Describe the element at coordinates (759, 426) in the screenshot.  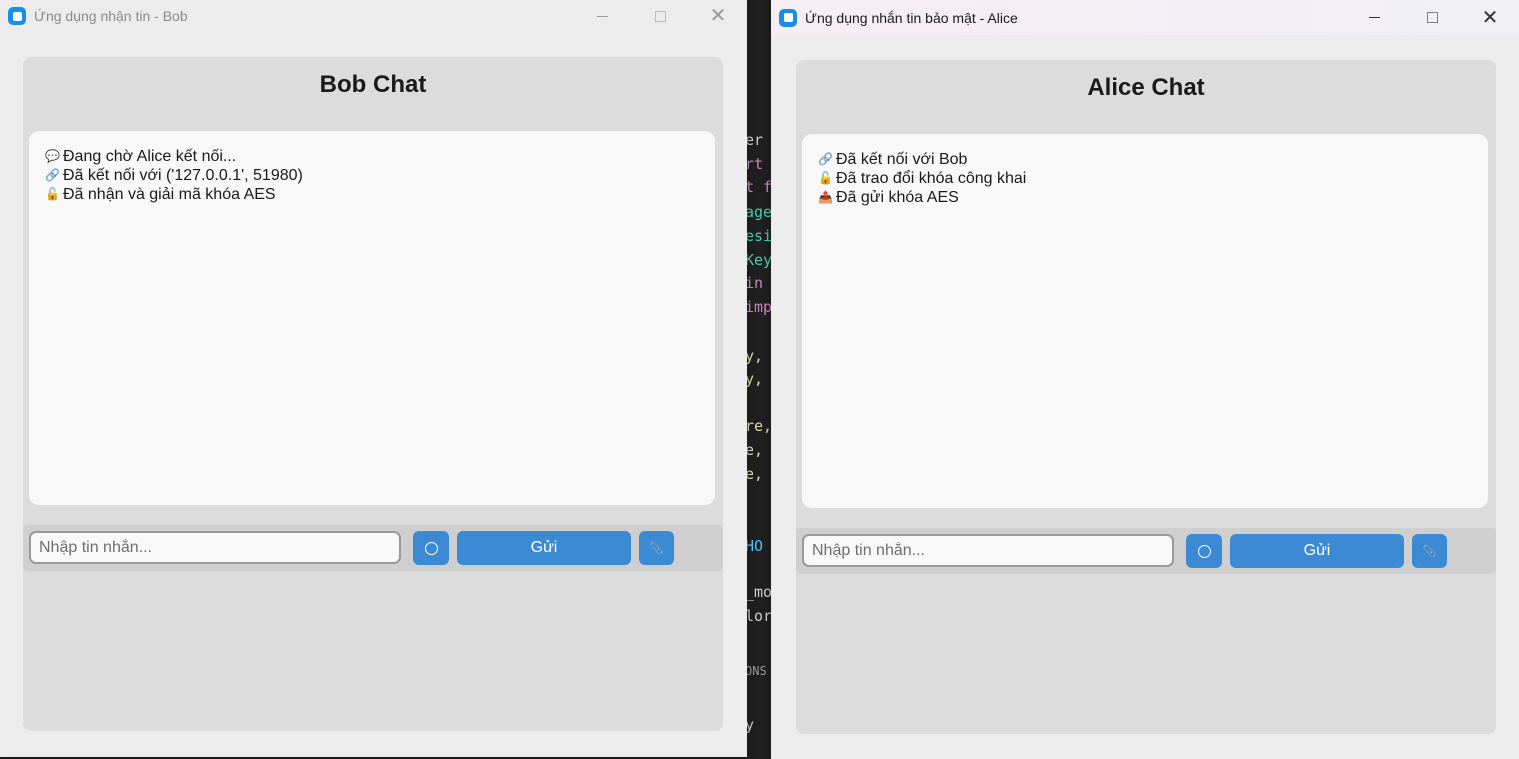
I see `code-fragment: re,` at that location.